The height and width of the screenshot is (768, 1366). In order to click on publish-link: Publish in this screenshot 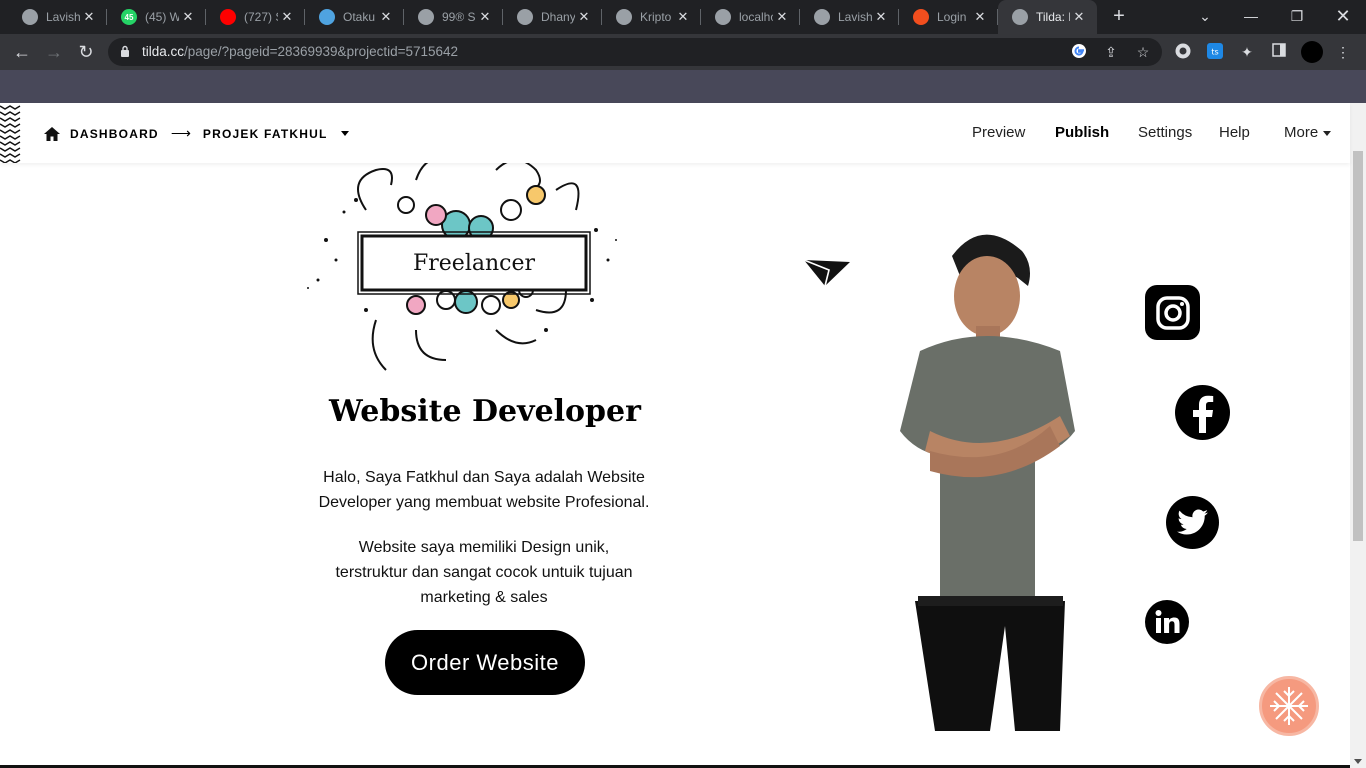, I will do `click(1082, 132)`.